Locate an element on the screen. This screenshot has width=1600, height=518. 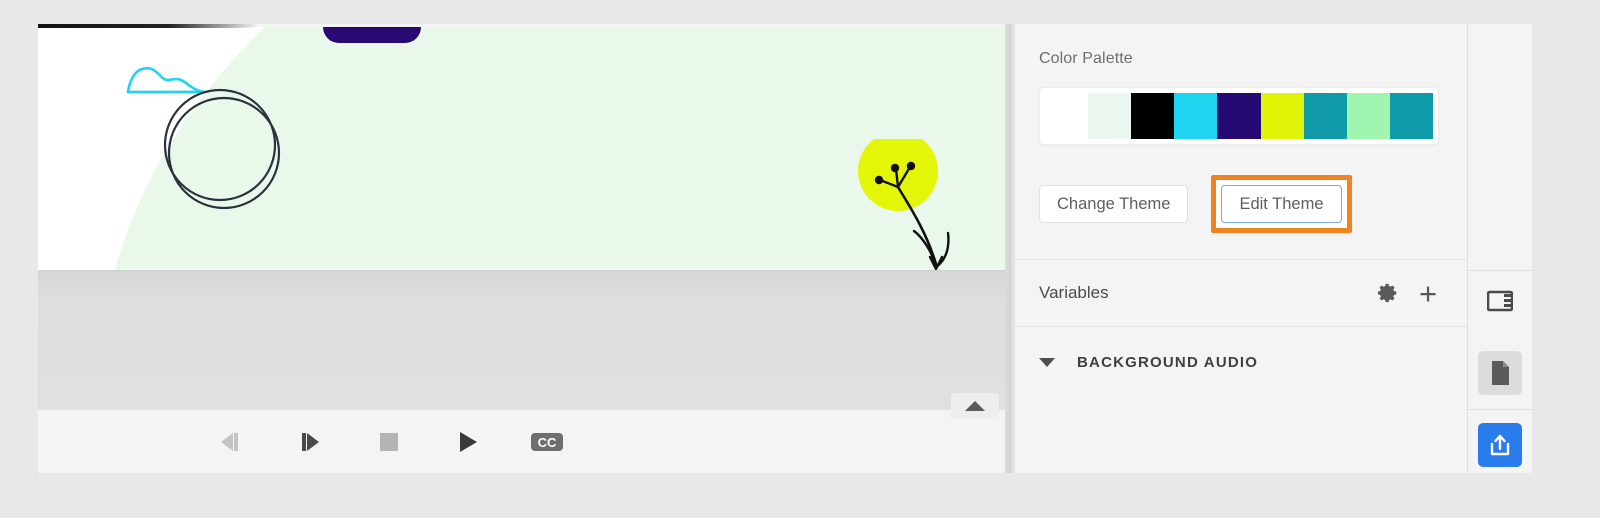
variables-title: Variables is located at coordinates (1074, 292).